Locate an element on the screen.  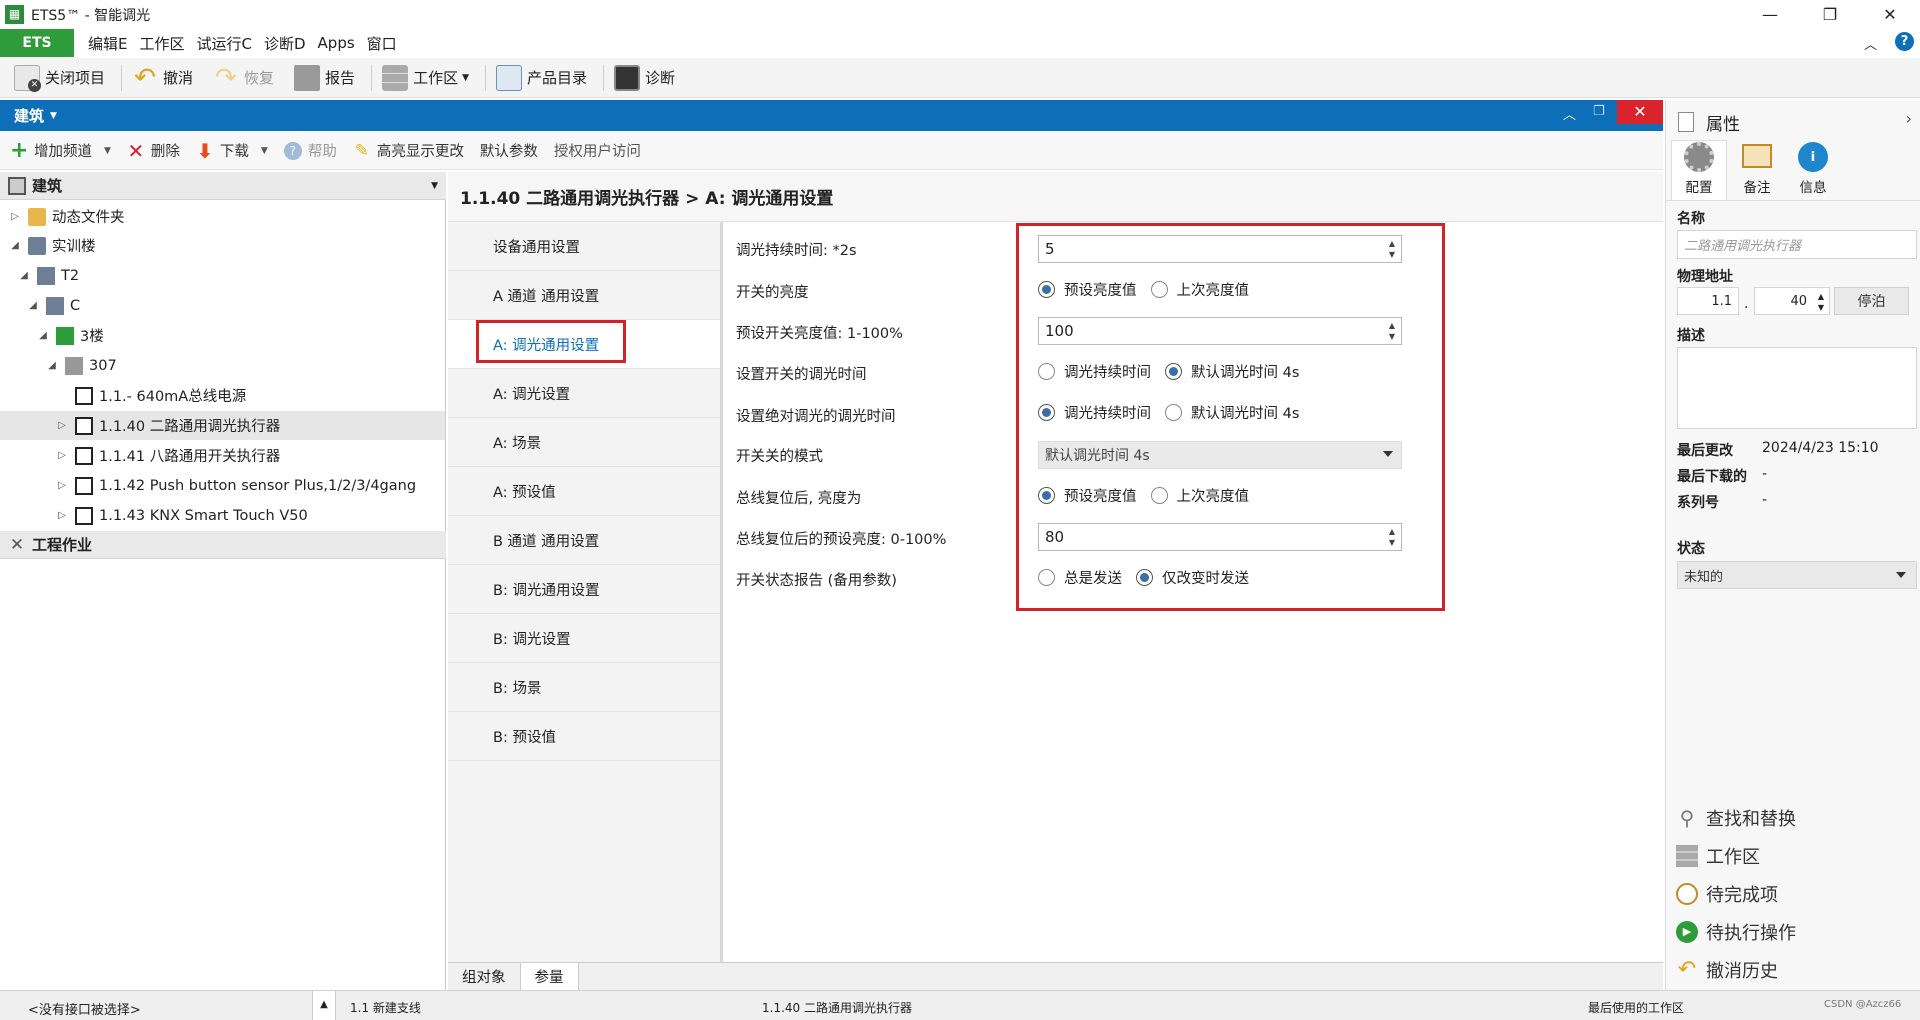
nav-device-general: 设备通用设置 is located at coordinates (584, 246).